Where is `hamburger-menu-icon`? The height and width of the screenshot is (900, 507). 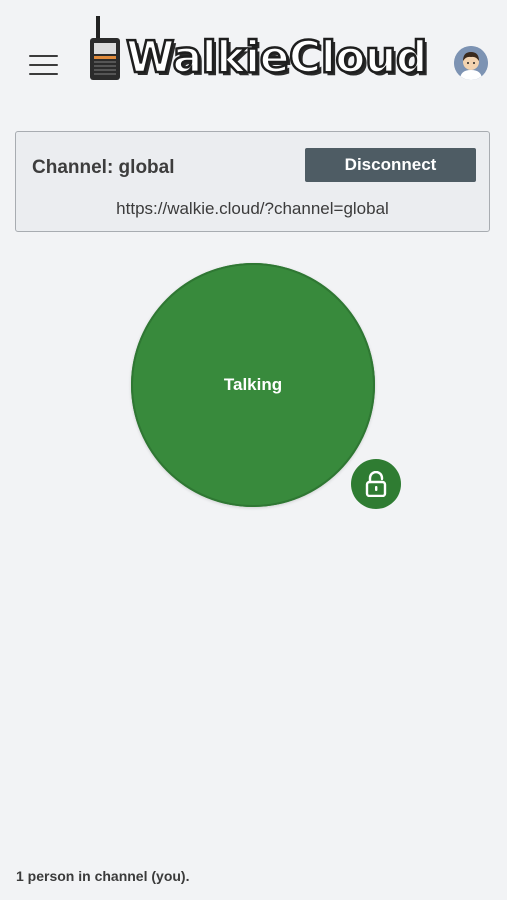 hamburger-menu-icon is located at coordinates (44, 66).